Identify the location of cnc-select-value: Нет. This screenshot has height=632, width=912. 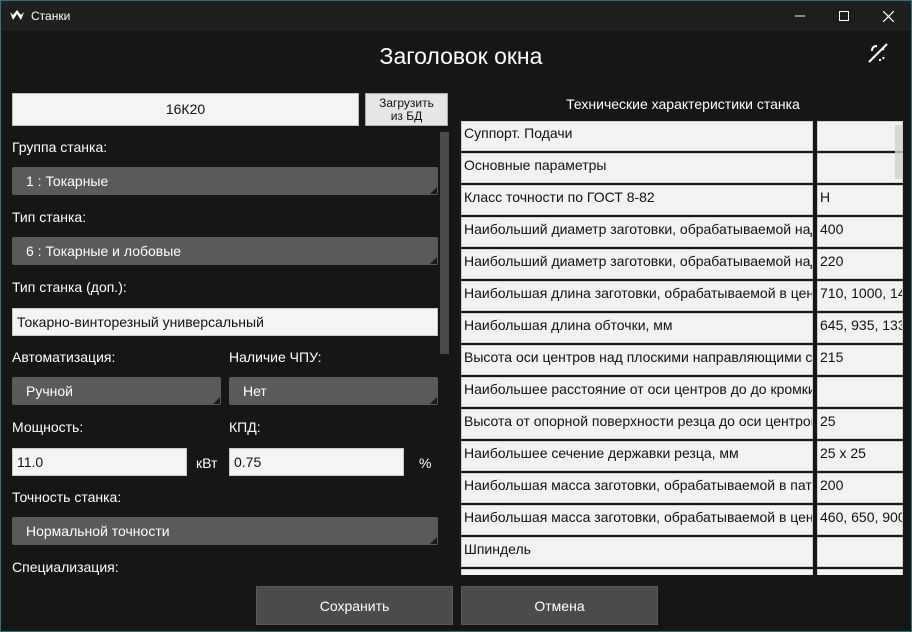
(255, 391).